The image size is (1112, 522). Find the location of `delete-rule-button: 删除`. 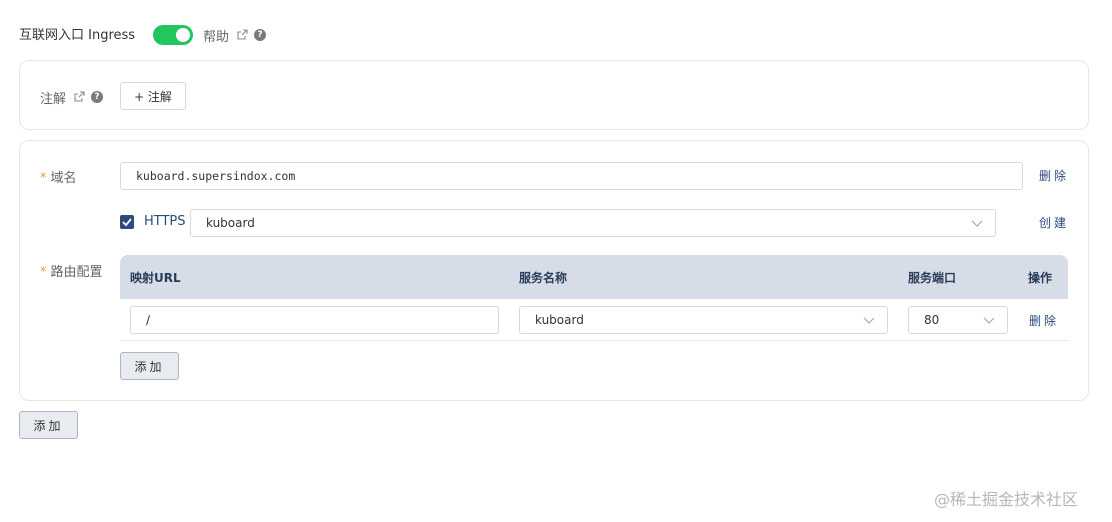

delete-rule-button: 删除 is located at coordinates (1054, 175).